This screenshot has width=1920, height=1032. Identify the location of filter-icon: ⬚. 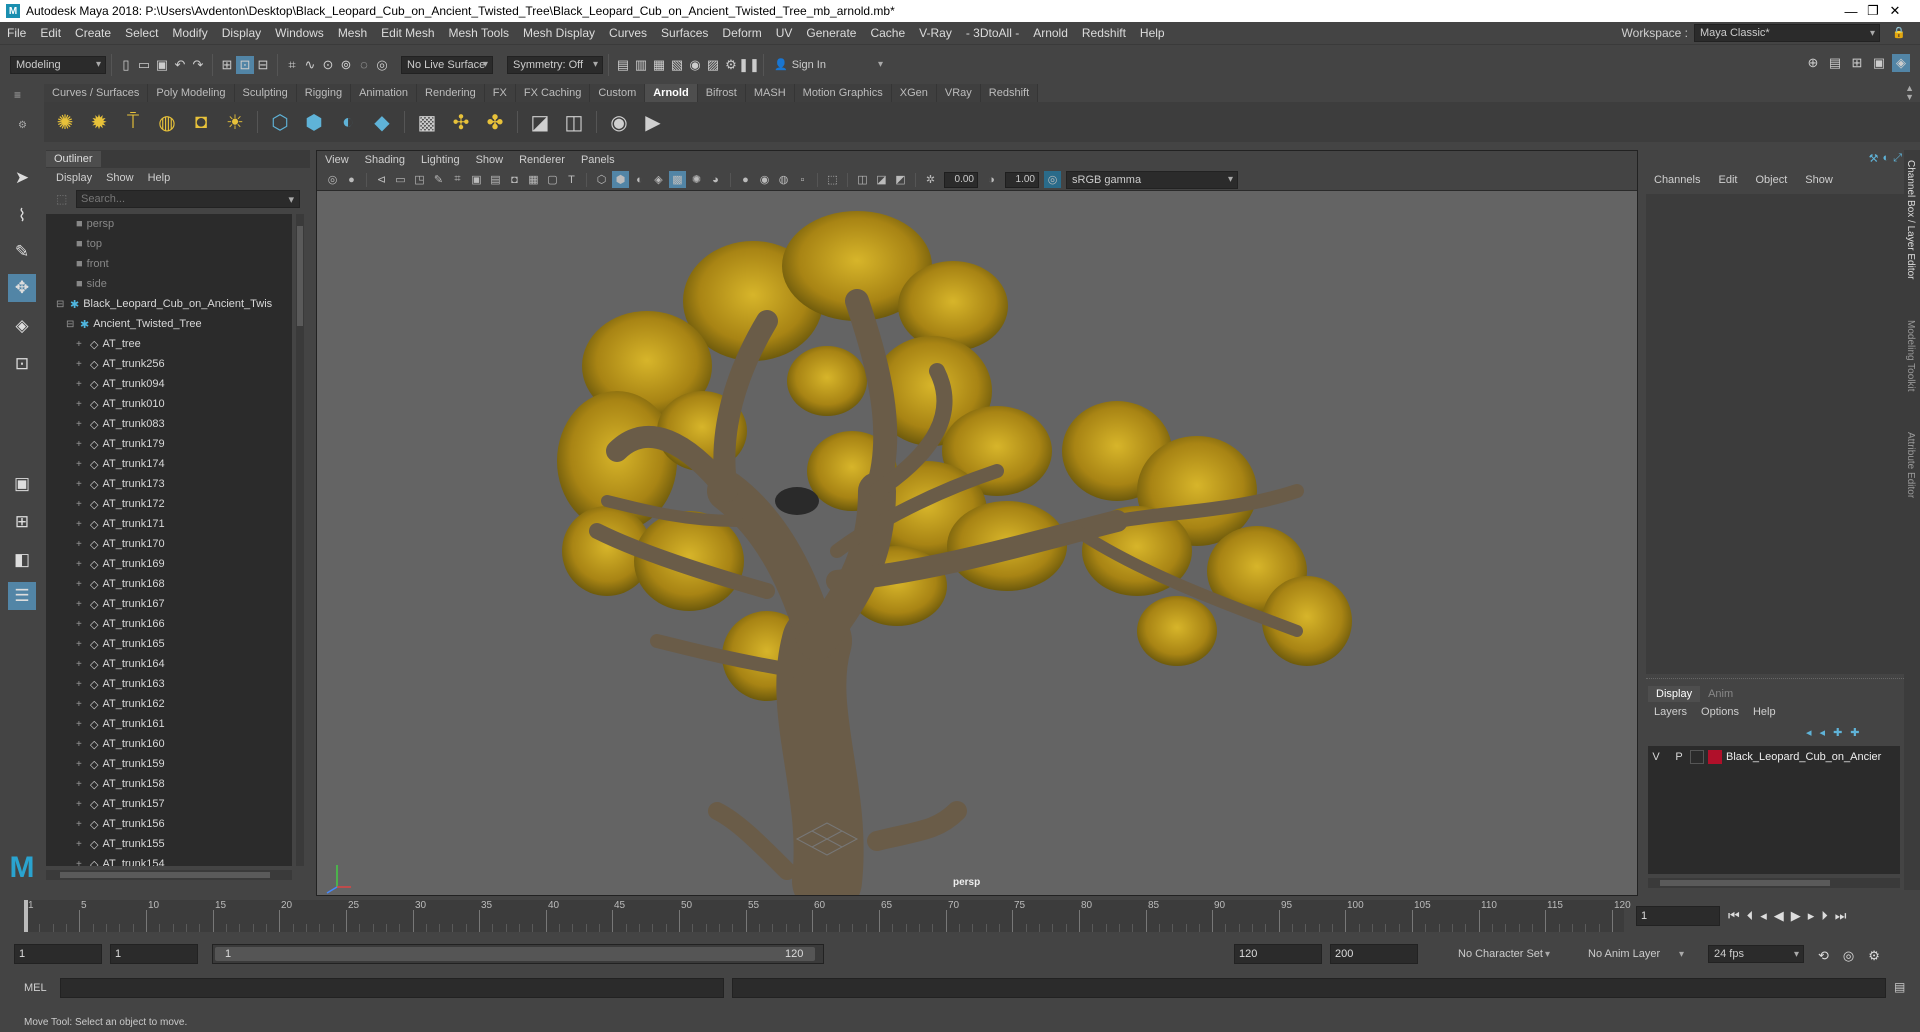
(61, 199).